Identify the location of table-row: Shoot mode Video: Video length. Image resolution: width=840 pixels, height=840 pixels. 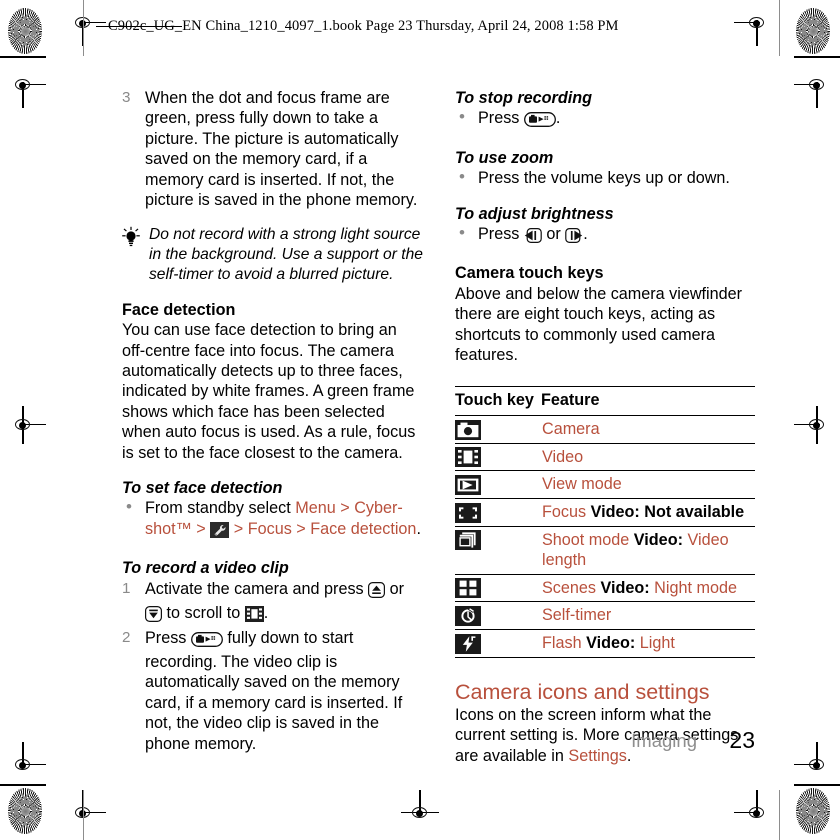
(605, 550).